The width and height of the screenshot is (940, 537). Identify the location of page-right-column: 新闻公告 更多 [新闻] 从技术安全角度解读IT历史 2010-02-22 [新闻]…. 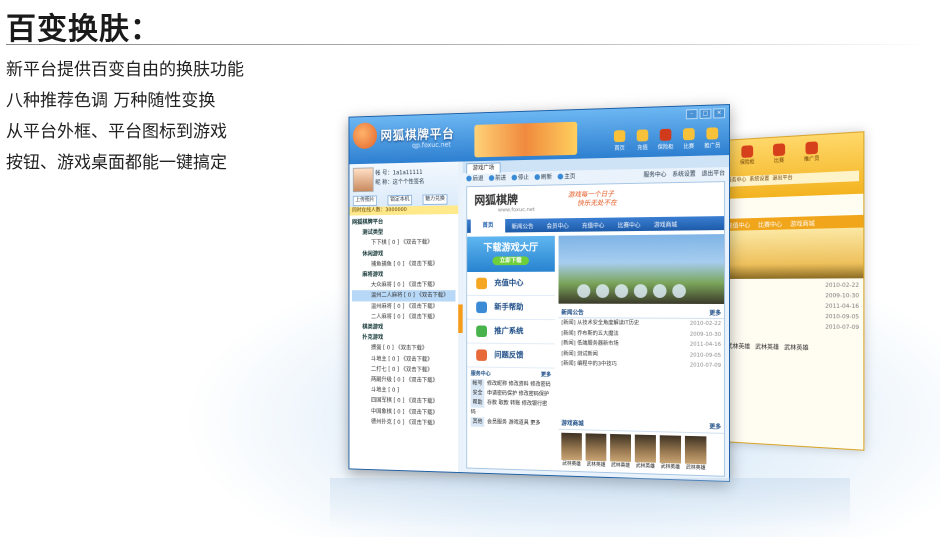
(642, 355).